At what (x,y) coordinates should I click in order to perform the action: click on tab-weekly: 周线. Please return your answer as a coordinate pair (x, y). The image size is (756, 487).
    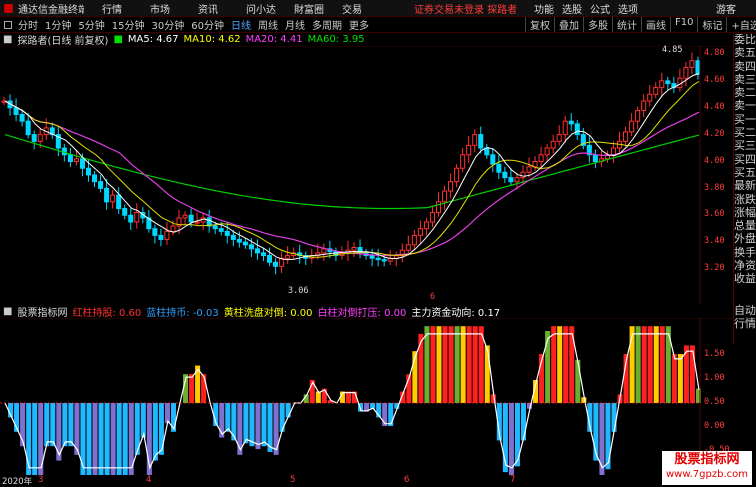
    Looking at the image, I should click on (268, 24).